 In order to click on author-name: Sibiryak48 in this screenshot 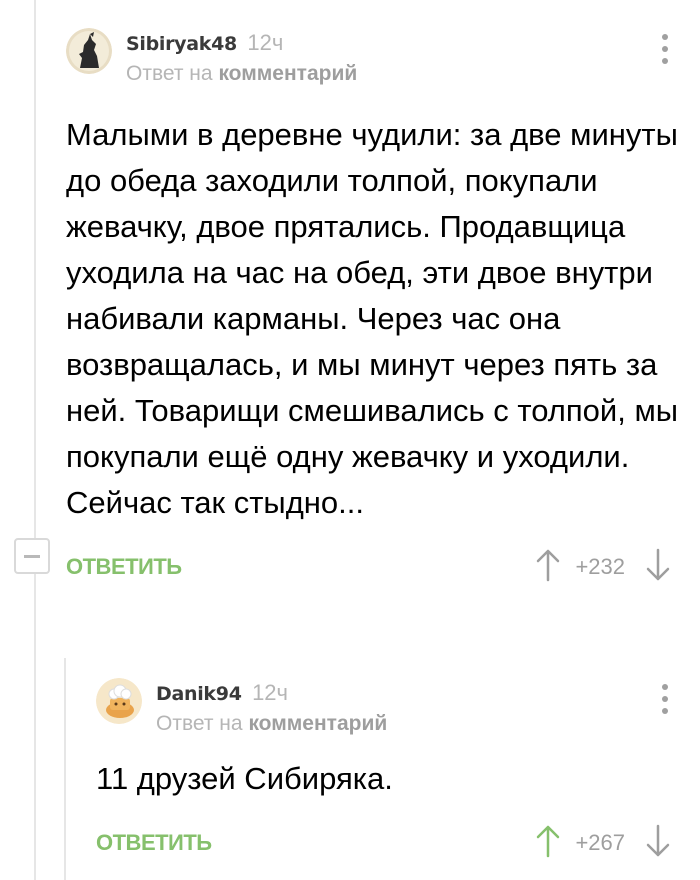, I will do `click(181, 44)`.